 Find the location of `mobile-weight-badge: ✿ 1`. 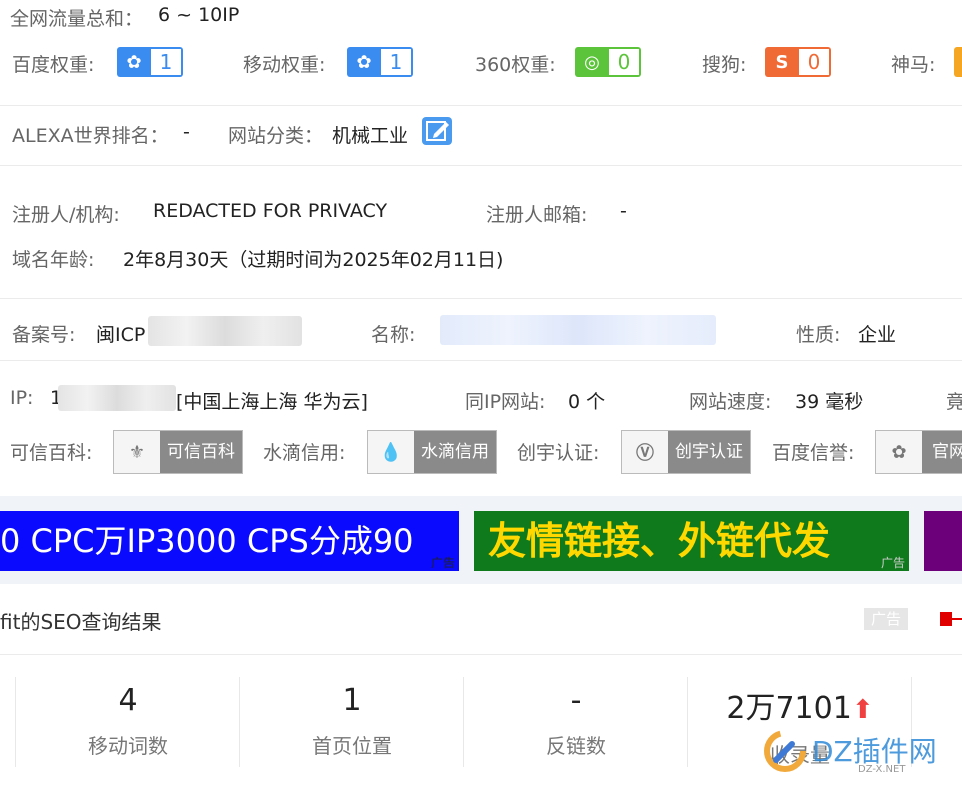

mobile-weight-badge: ✿ 1 is located at coordinates (380, 62).